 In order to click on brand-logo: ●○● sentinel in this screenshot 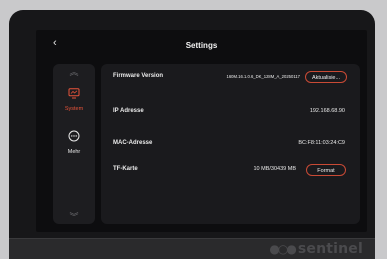, I will do `click(316, 249)`.